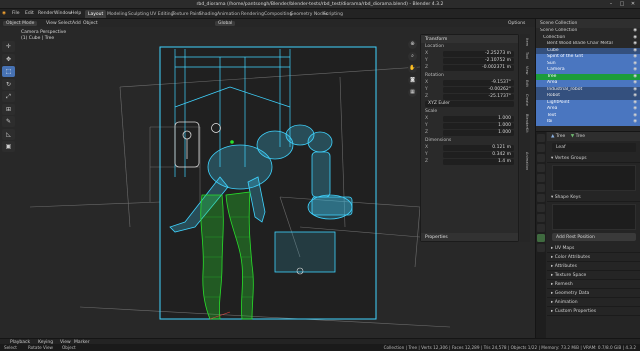 This screenshot has height=351, width=640. What do you see at coordinates (20, 23) in the screenshot?
I see `mode-selector: Object Mode` at bounding box center [20, 23].